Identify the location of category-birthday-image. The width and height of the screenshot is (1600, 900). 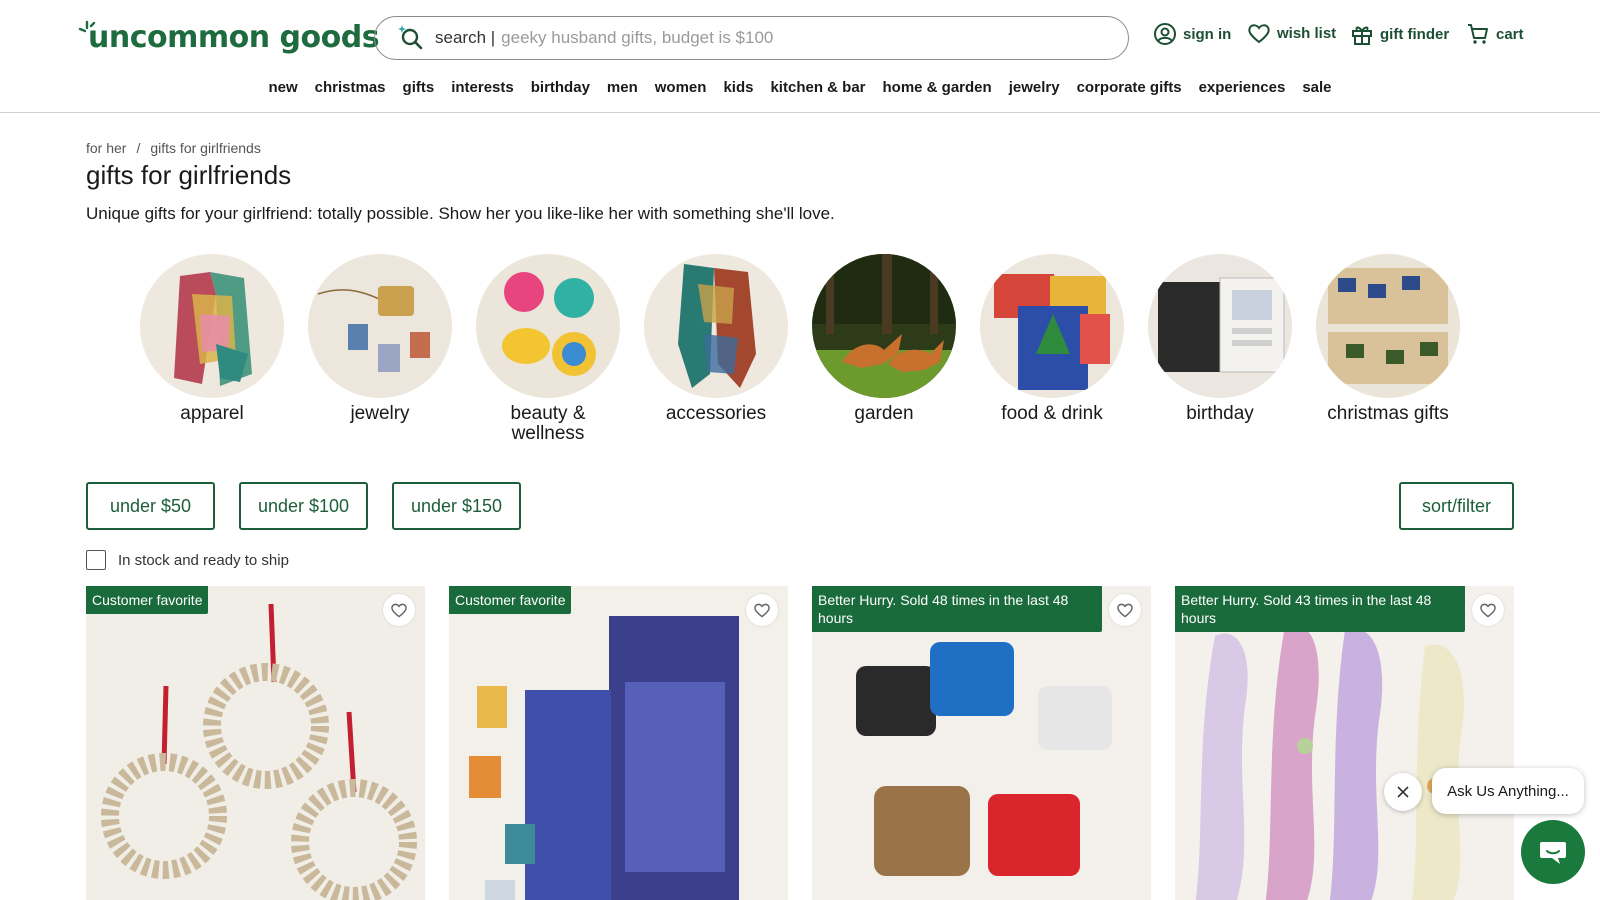
(1220, 326).